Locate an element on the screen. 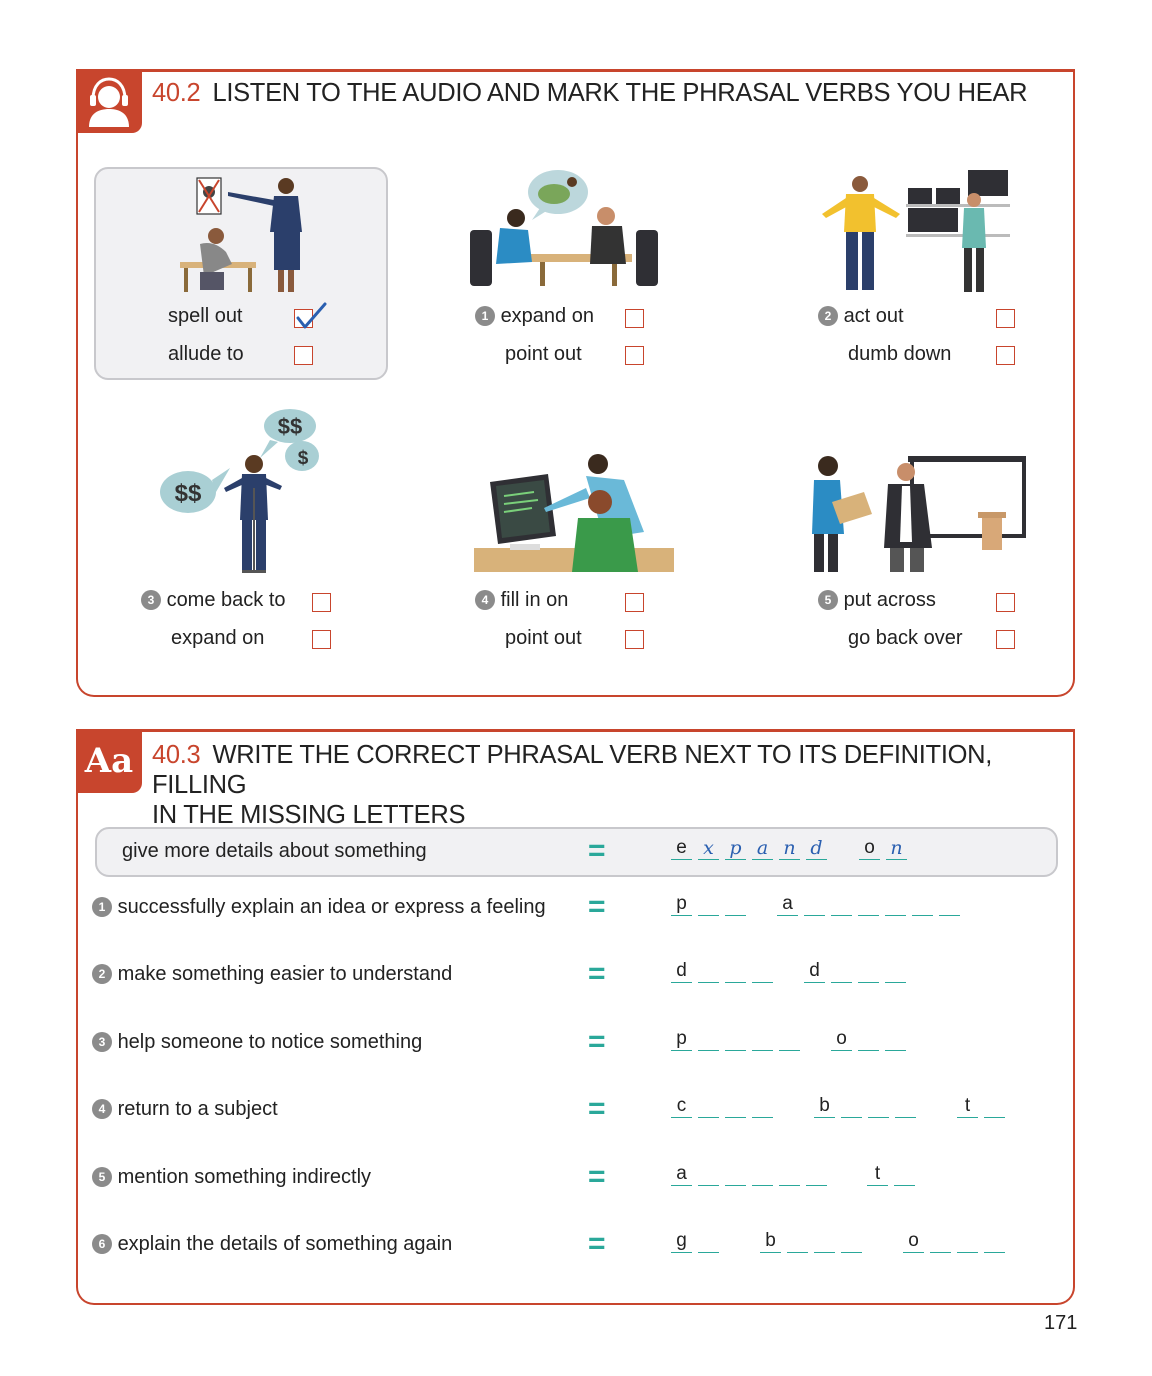 This screenshot has width=1152, height=1376. item-1-checkbox-b is located at coordinates (634, 355).